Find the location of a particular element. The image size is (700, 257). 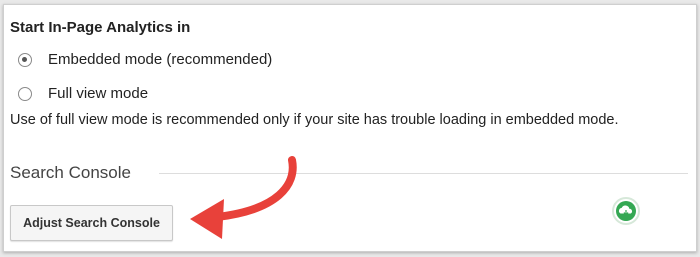

radio-full-view-mode: Full view mode is located at coordinates (83, 93).